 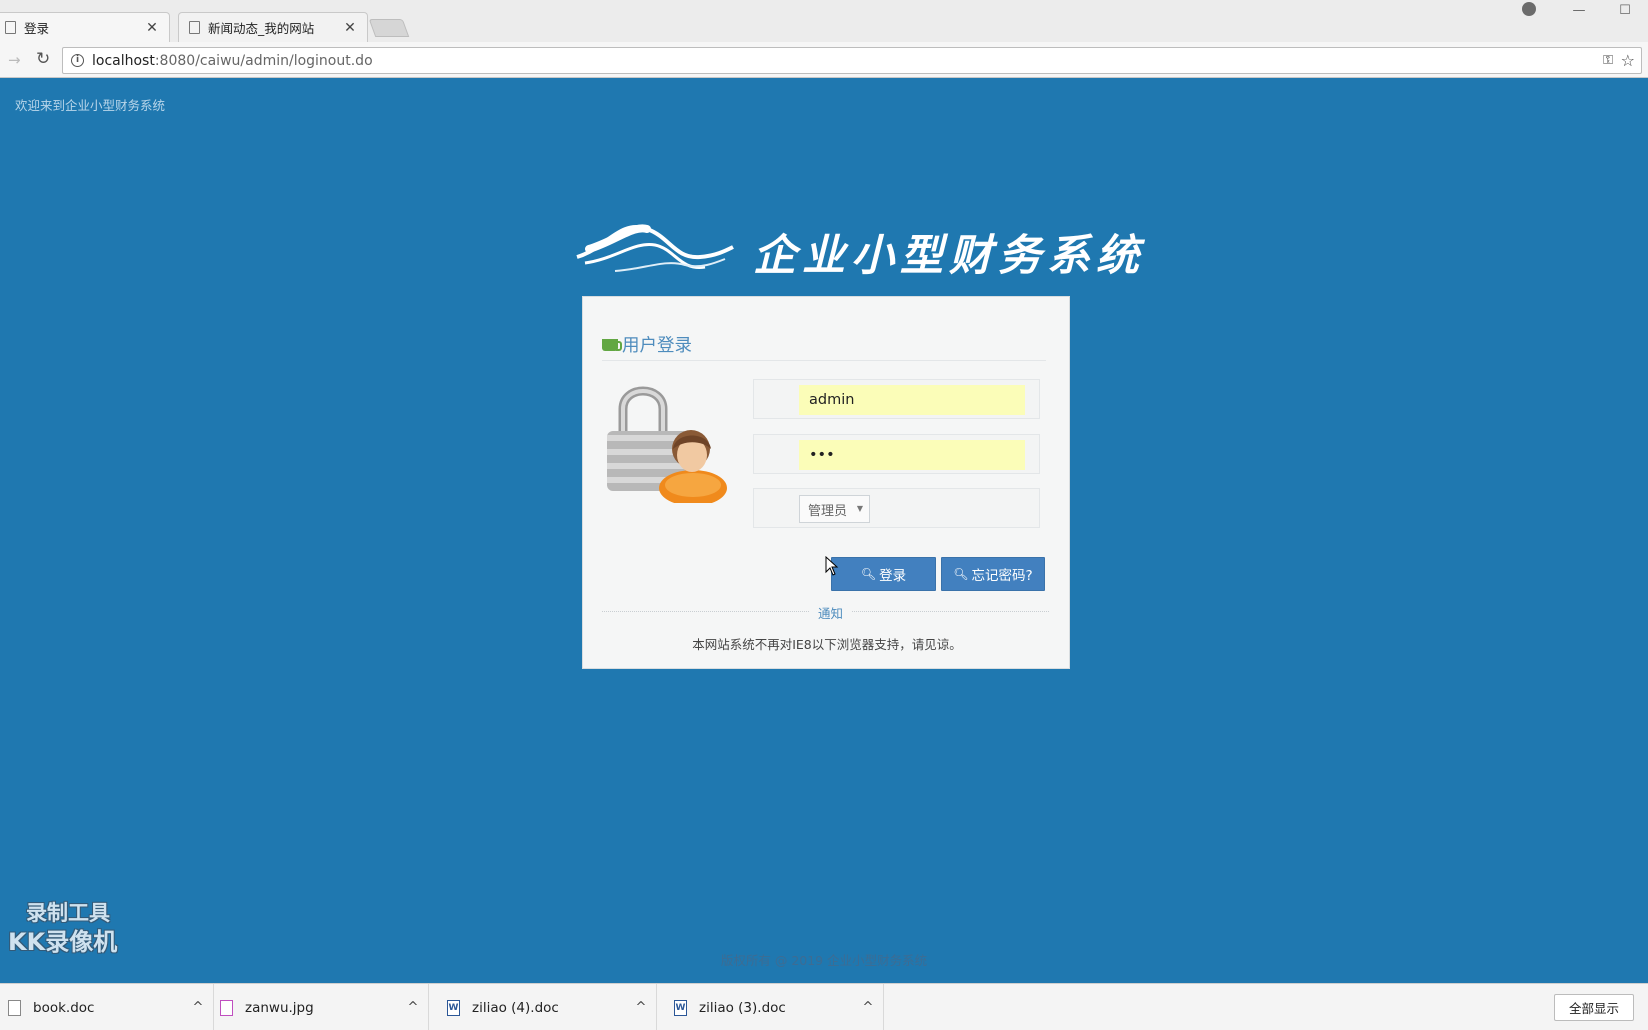 I want to click on browser-tab-bar: 登录 ✕ 新闻动态_我的网站 ✕ — ☐, so click(x=824, y=21).